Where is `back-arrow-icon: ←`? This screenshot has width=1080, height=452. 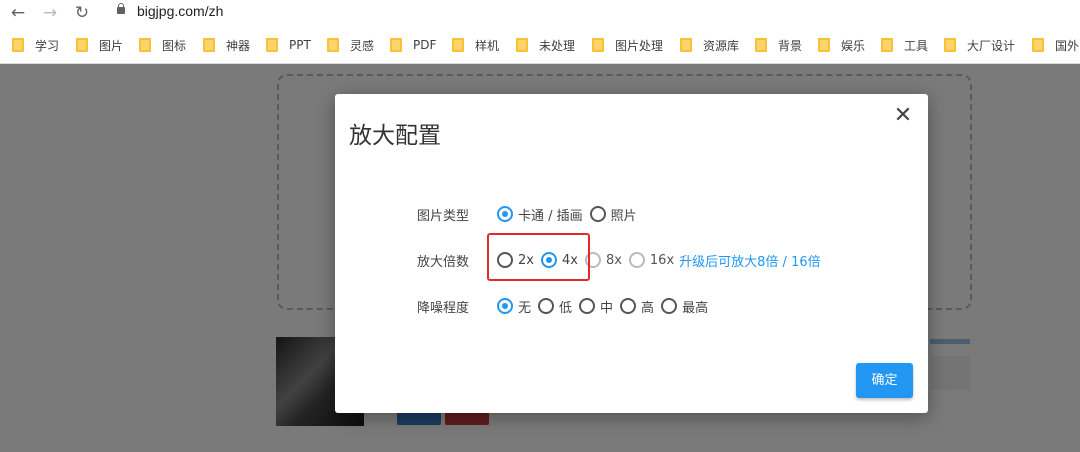
back-arrow-icon: ← is located at coordinates (18, 13).